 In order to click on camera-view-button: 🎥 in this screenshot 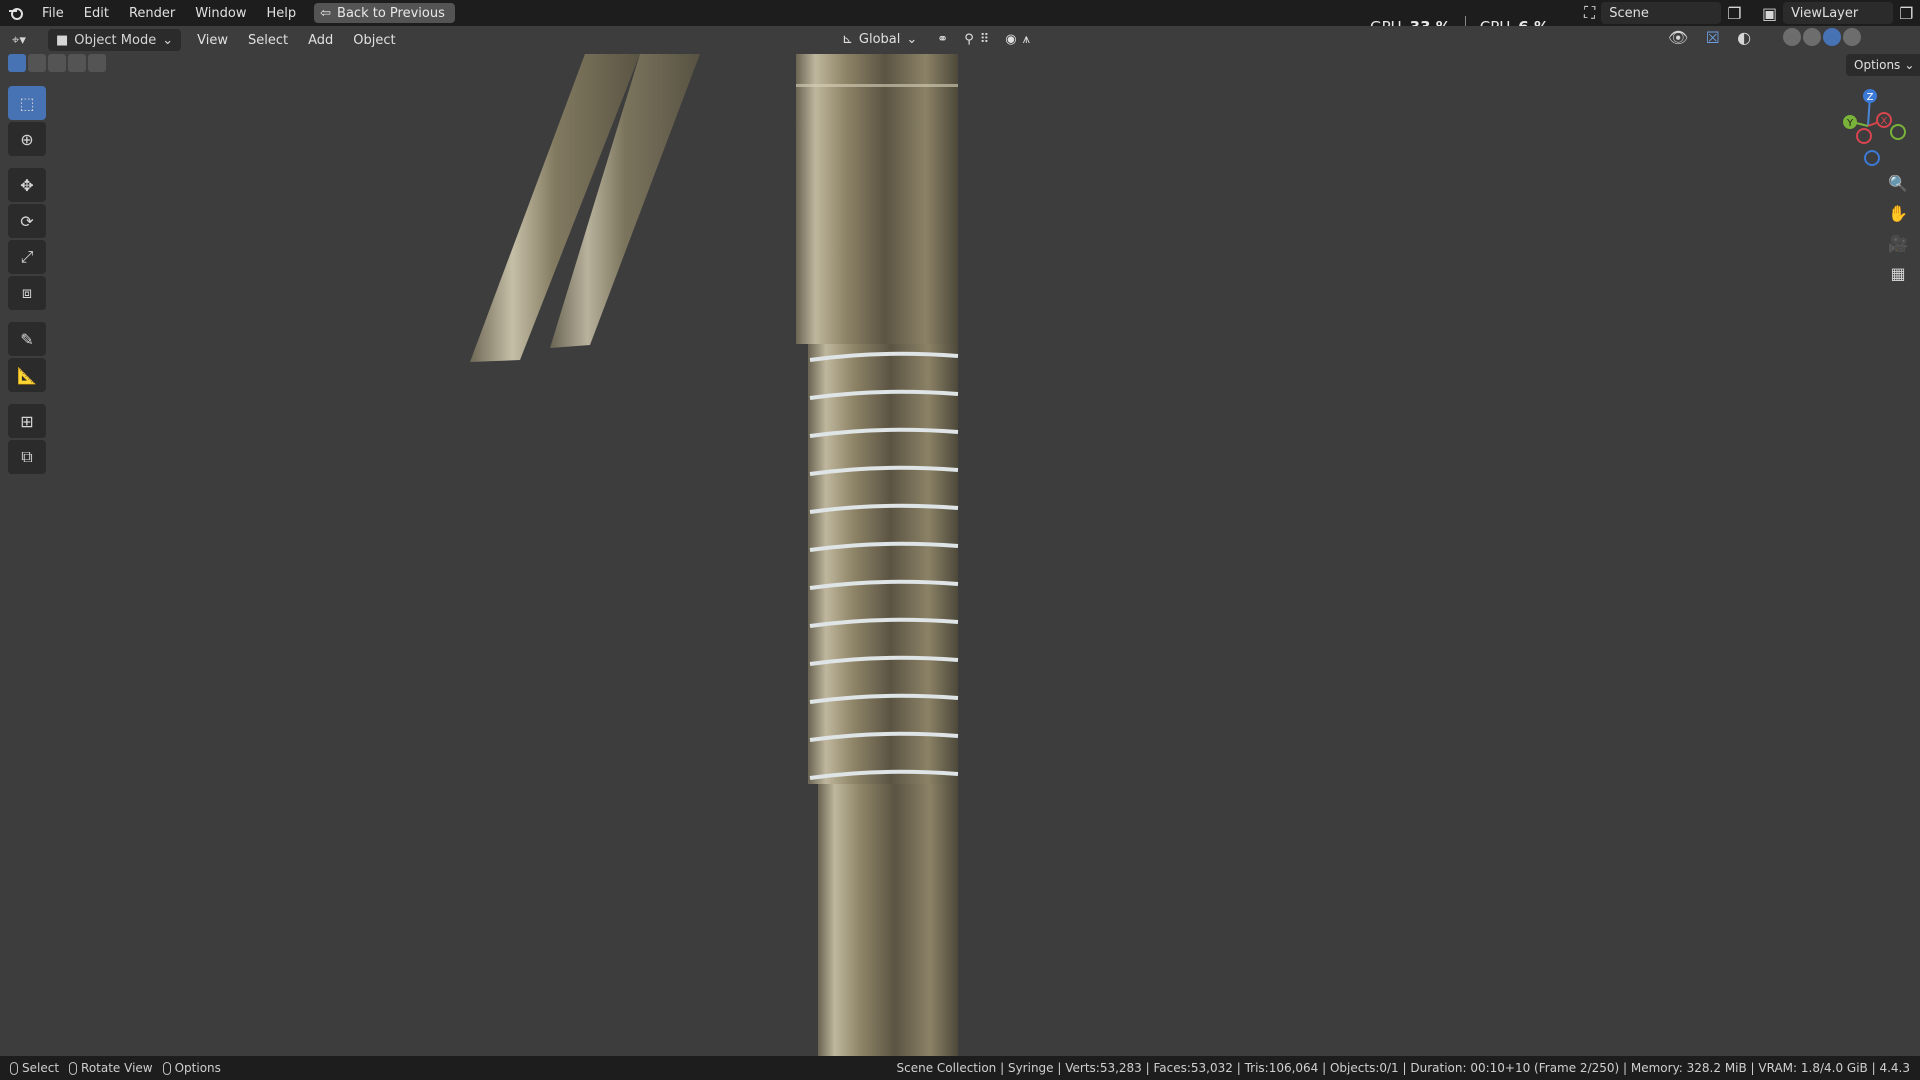, I will do `click(1898, 243)`.